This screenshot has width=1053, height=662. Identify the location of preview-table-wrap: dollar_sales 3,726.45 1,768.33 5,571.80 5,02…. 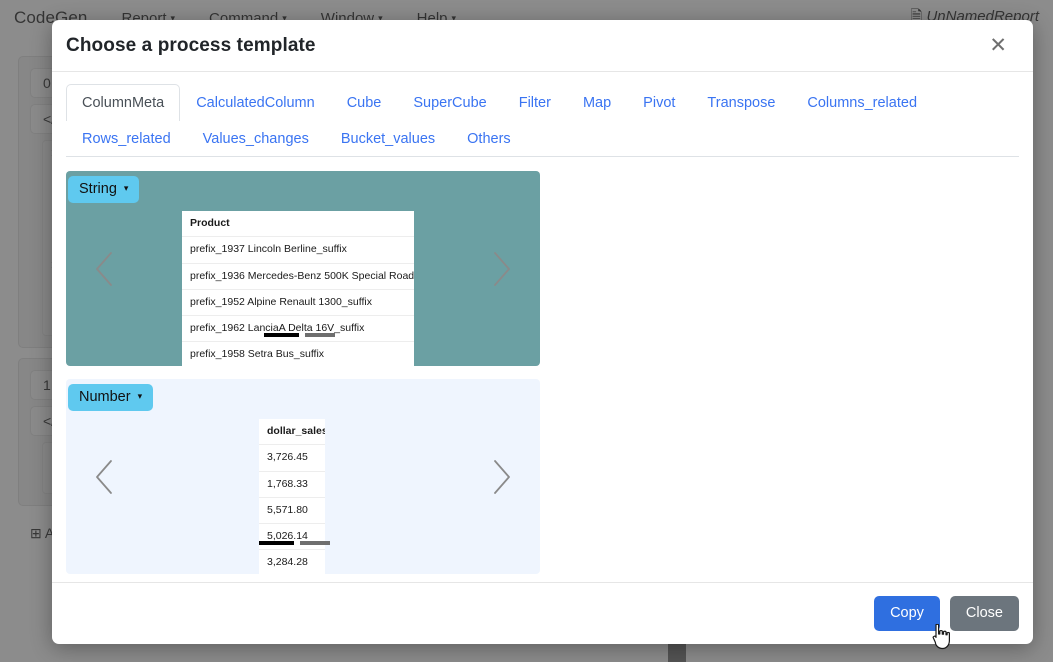
(292, 497).